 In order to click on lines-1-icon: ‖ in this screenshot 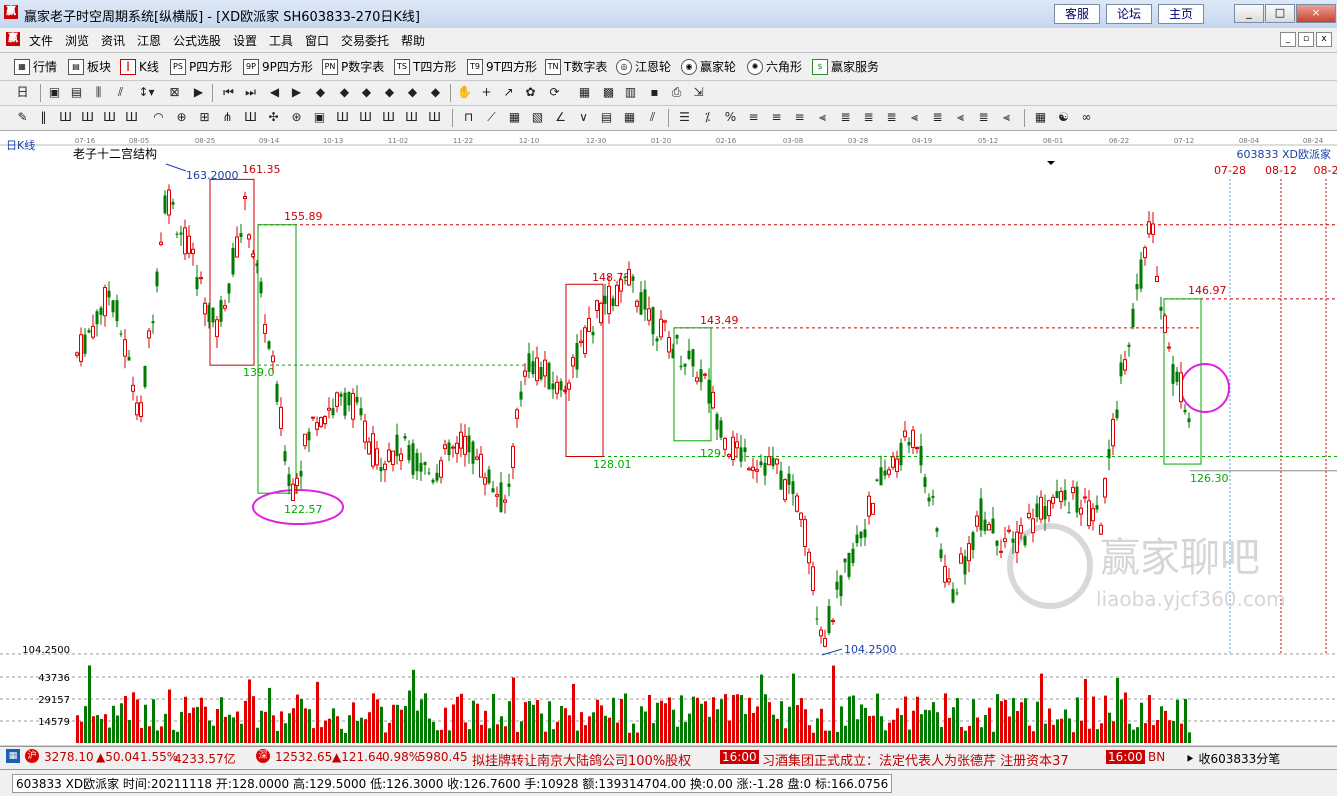, I will do `click(43, 117)`.